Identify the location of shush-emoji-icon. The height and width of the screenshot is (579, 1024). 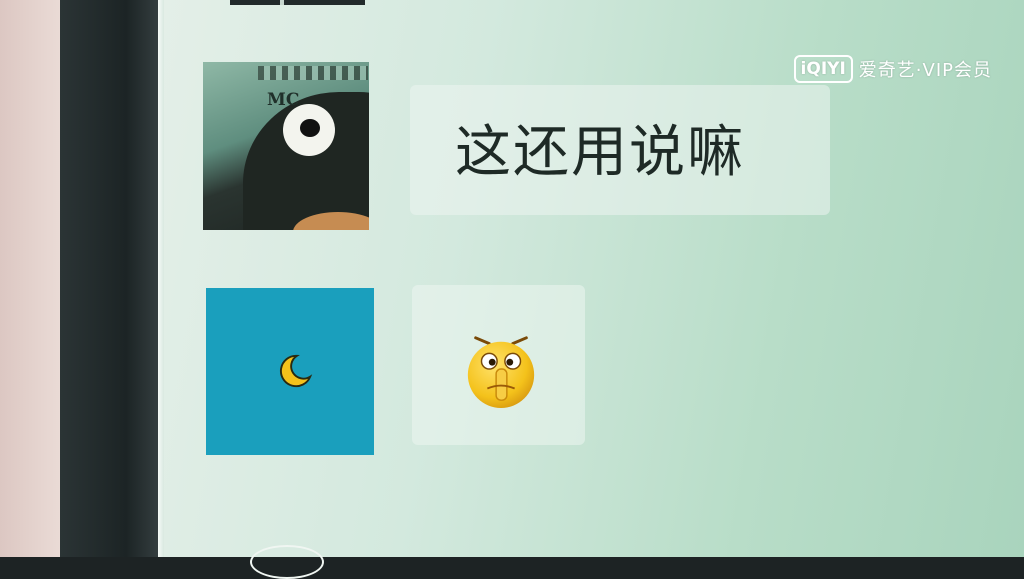
(501, 372).